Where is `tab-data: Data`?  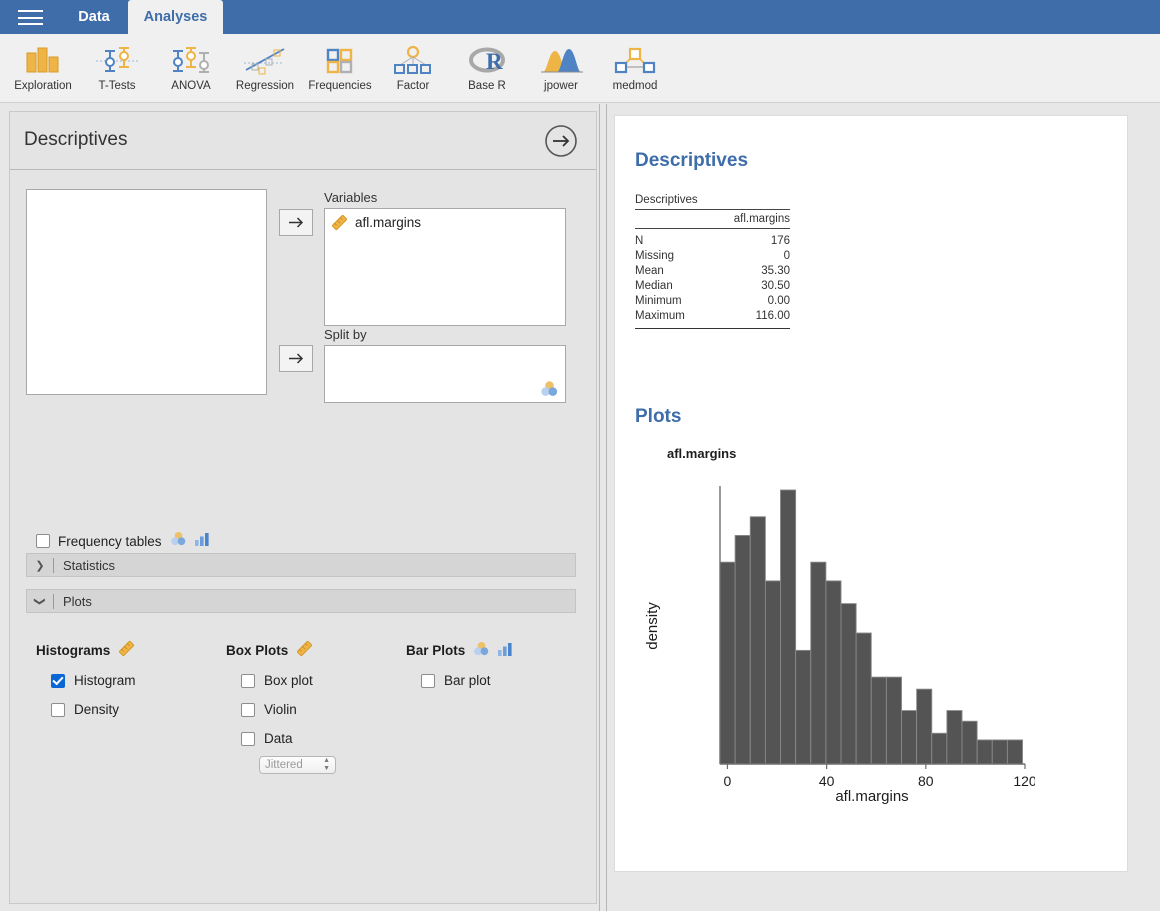
tab-data: Data is located at coordinates (94, 17).